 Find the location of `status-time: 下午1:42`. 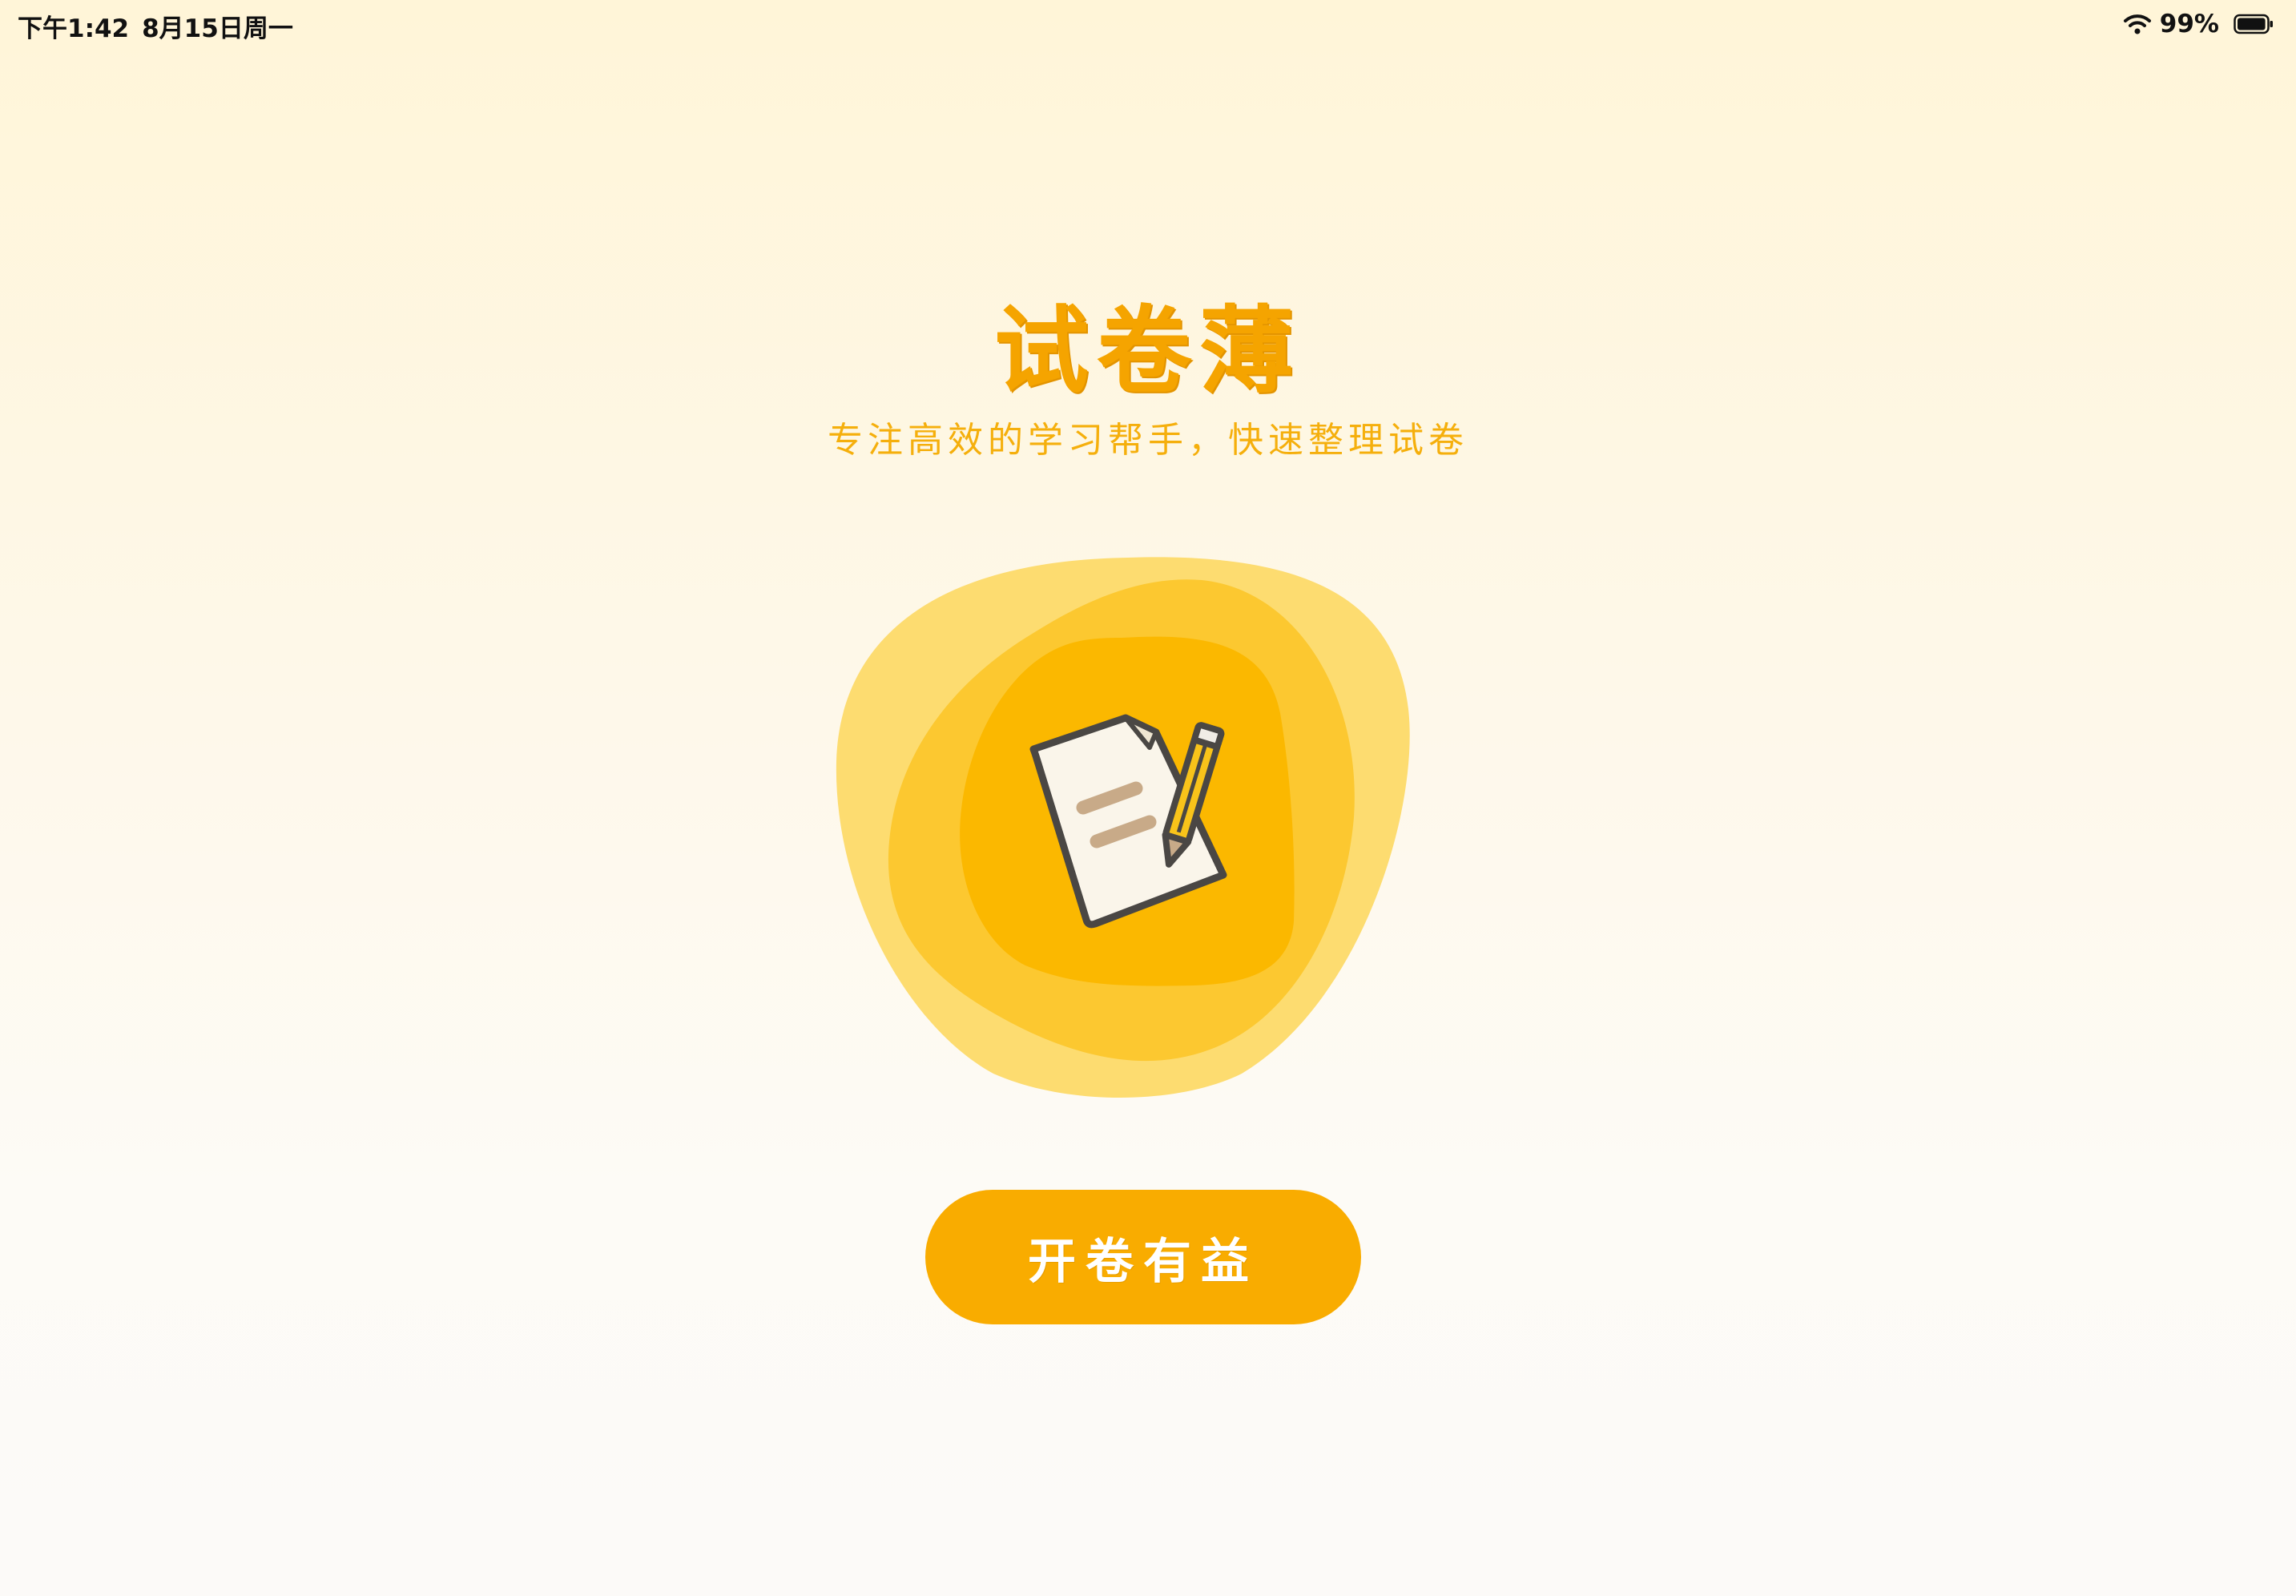

status-time: 下午1:42 is located at coordinates (74, 28).